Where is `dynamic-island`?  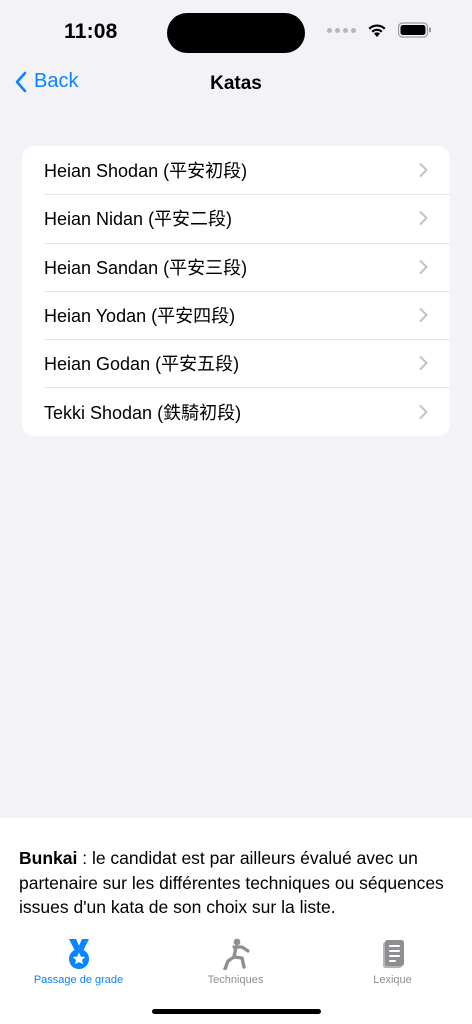 dynamic-island is located at coordinates (236, 33).